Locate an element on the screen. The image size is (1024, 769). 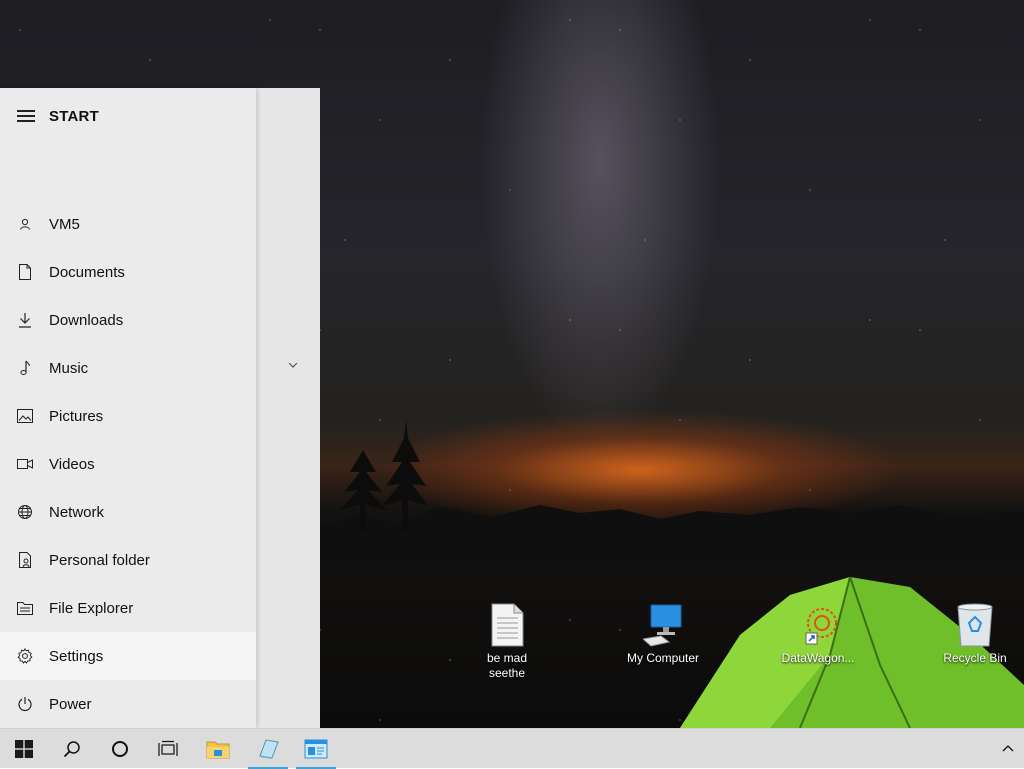
start-item-label: VM5 is located at coordinates (64, 224).